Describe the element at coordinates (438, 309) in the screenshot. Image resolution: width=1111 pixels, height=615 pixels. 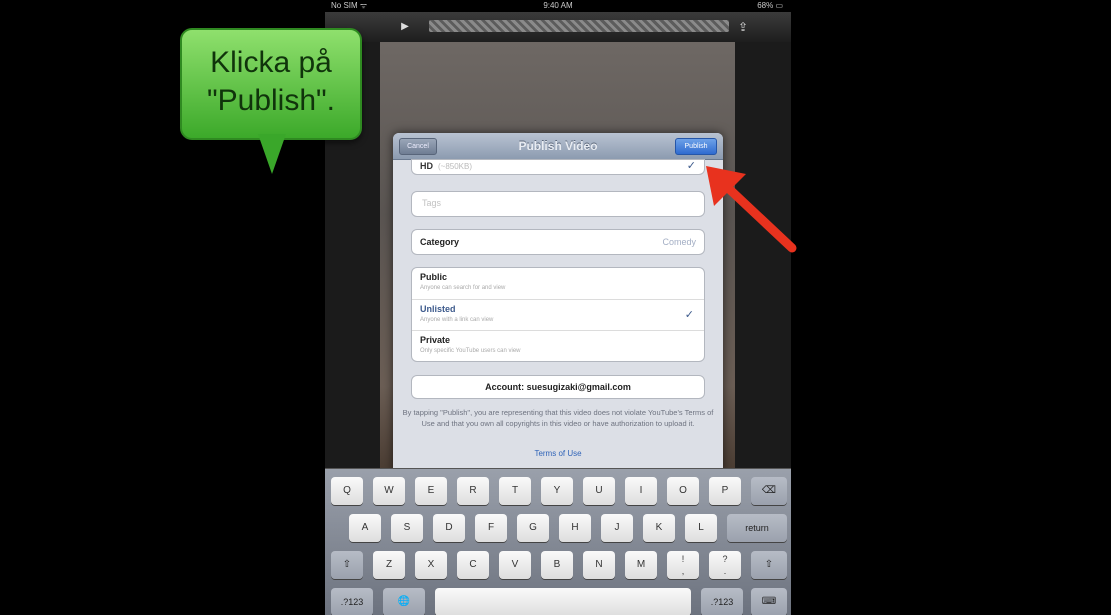
I see `privacy-title: Unlisted` at that location.